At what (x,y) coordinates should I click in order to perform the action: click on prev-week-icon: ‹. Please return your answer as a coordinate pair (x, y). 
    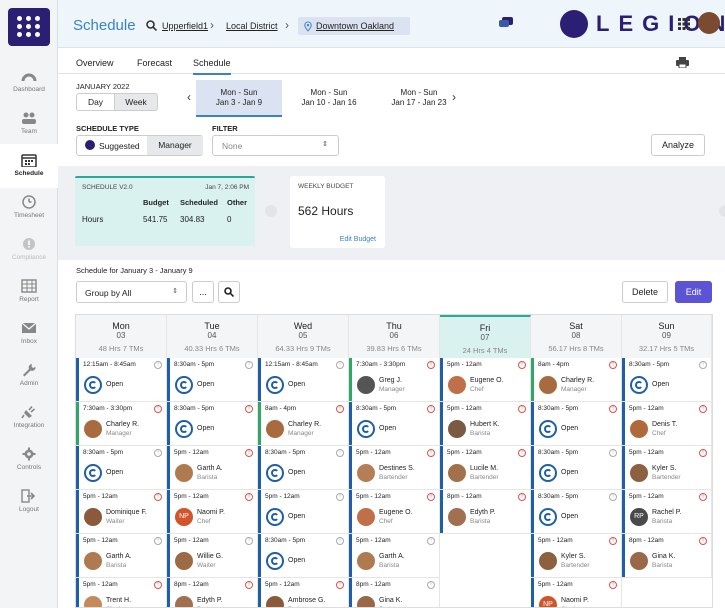
    Looking at the image, I should click on (189, 97).